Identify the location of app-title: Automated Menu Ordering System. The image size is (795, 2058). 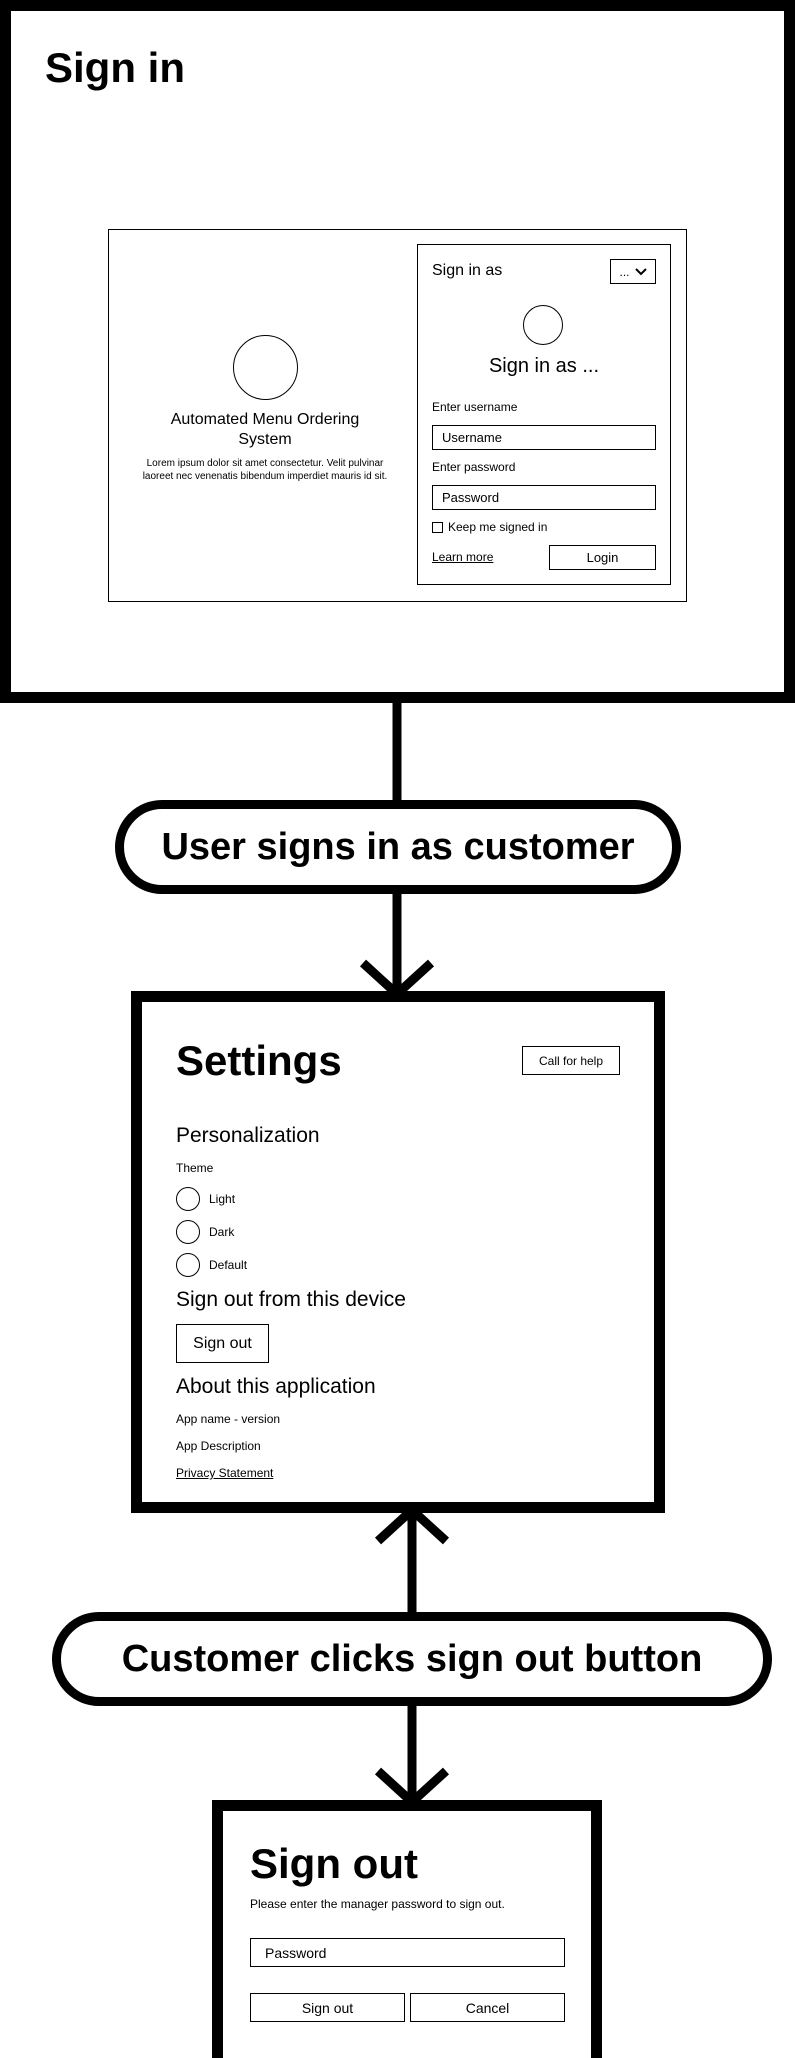
(265, 429).